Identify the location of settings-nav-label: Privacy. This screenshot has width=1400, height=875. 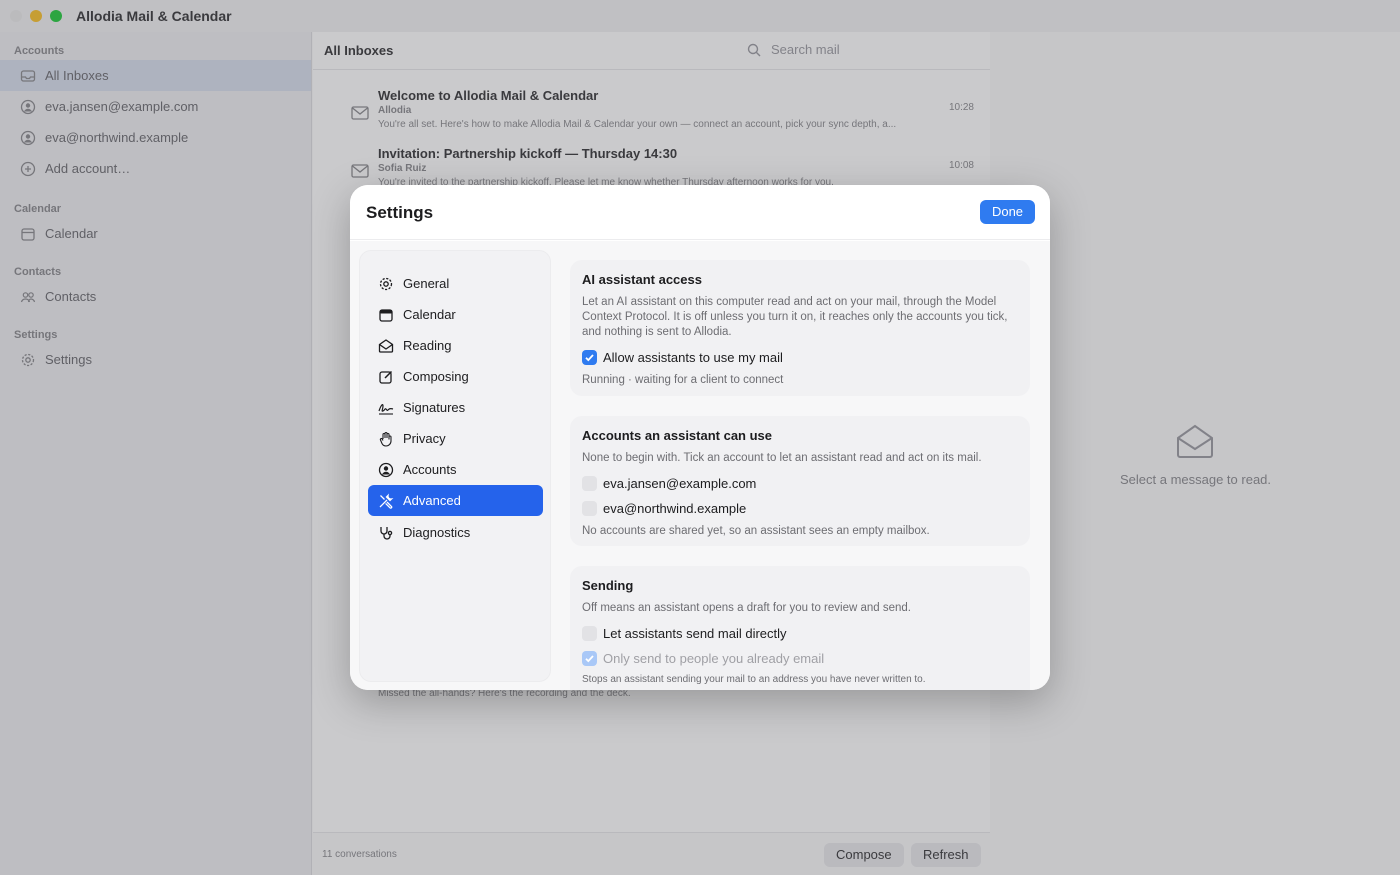
(424, 438).